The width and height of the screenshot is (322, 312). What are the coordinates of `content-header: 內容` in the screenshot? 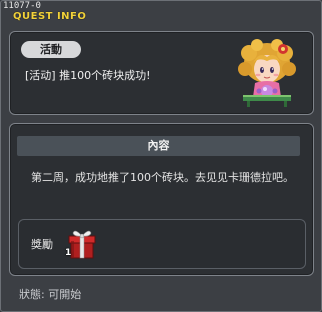 It's located at (158, 146).